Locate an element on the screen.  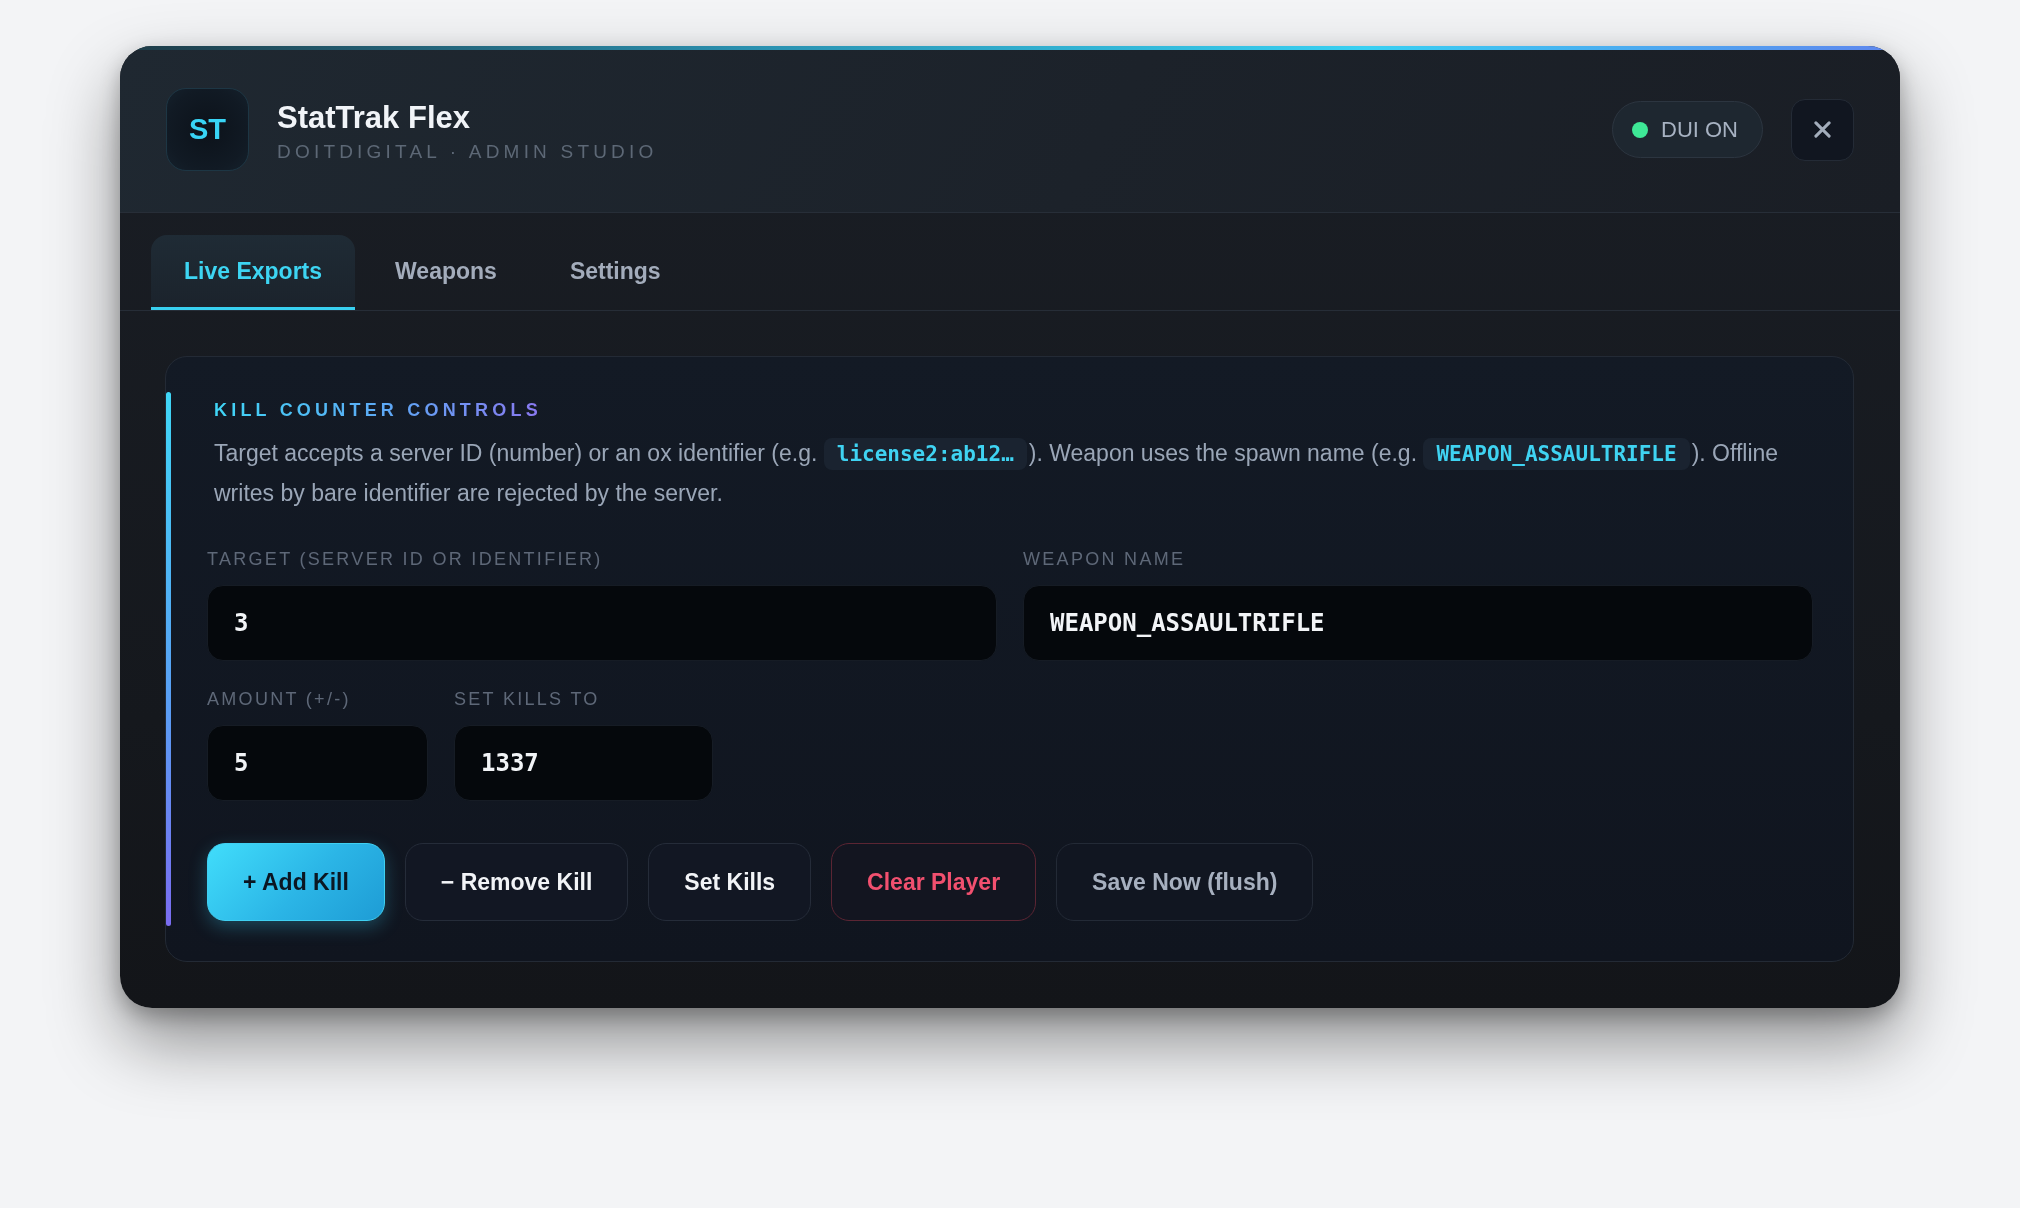
action-button: − Remove Kill is located at coordinates (516, 882).